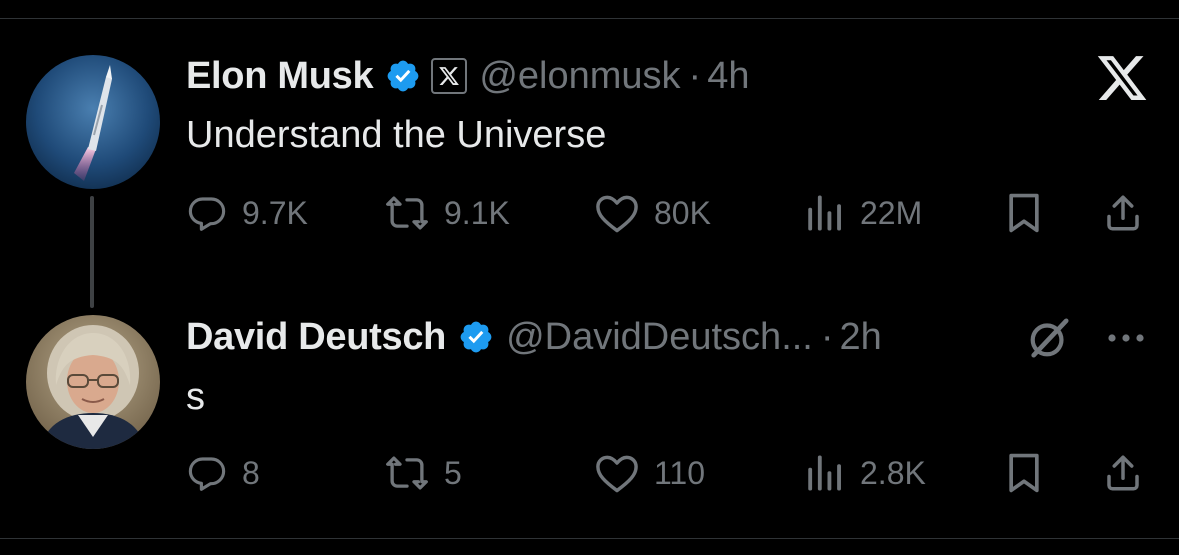  Describe the element at coordinates (93, 382) in the screenshot. I see `avatar-david-deutsch` at that location.